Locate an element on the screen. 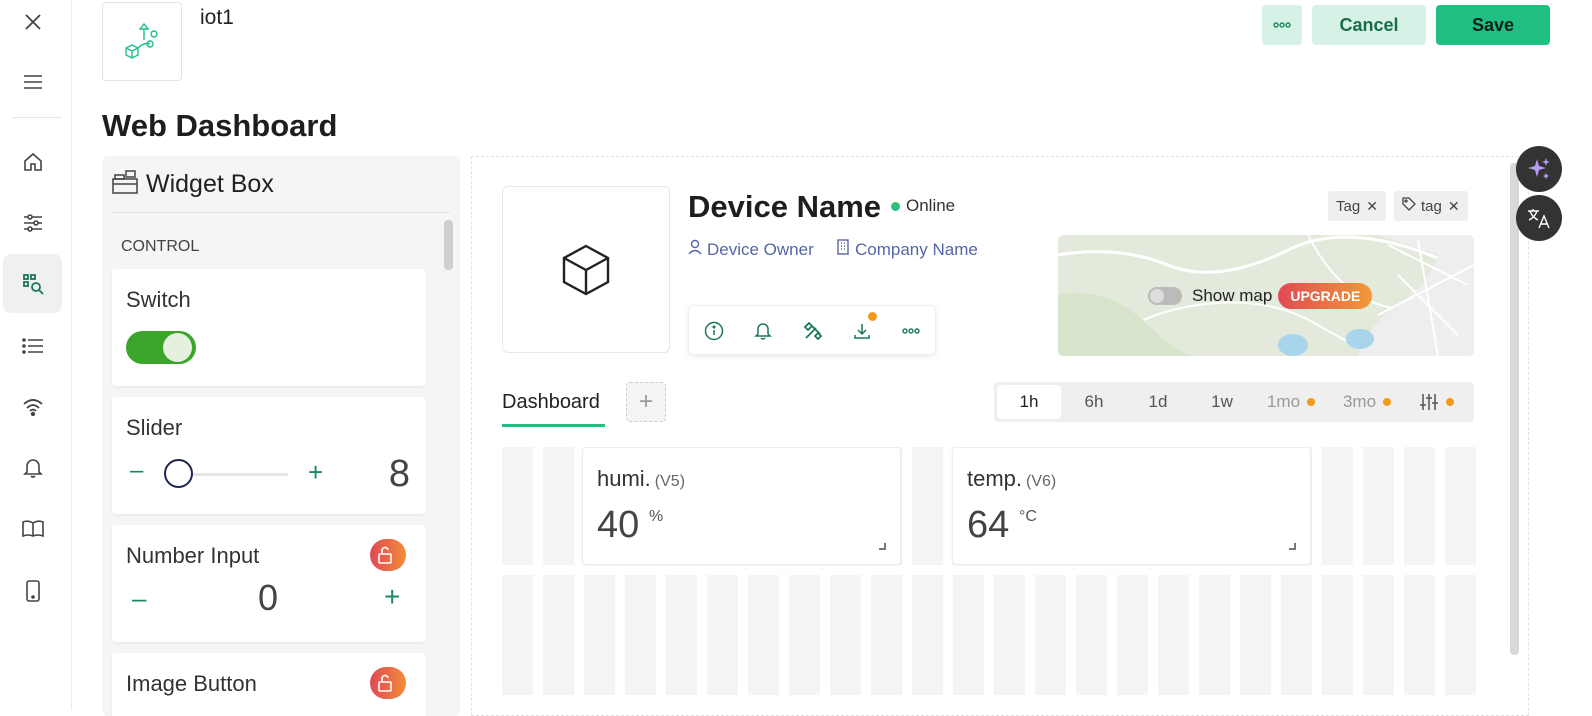 This screenshot has height=716, width=1592. show-map-control: Show map UPGRADE is located at coordinates (1260, 296).